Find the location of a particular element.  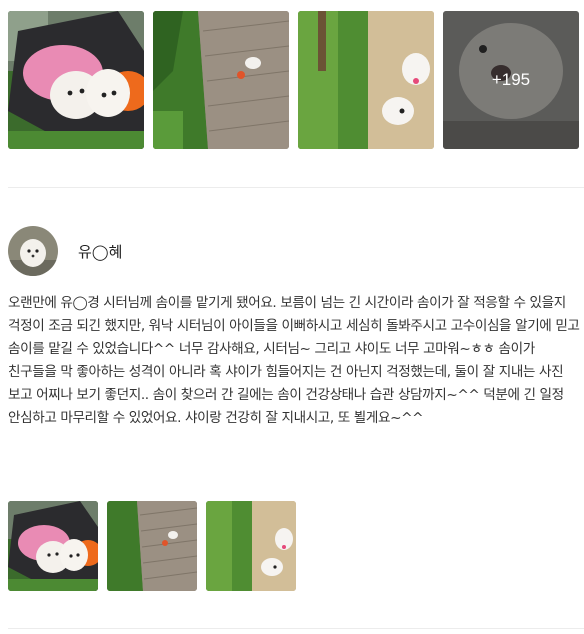

gallery-photo-stroller is located at coordinates (76, 80).